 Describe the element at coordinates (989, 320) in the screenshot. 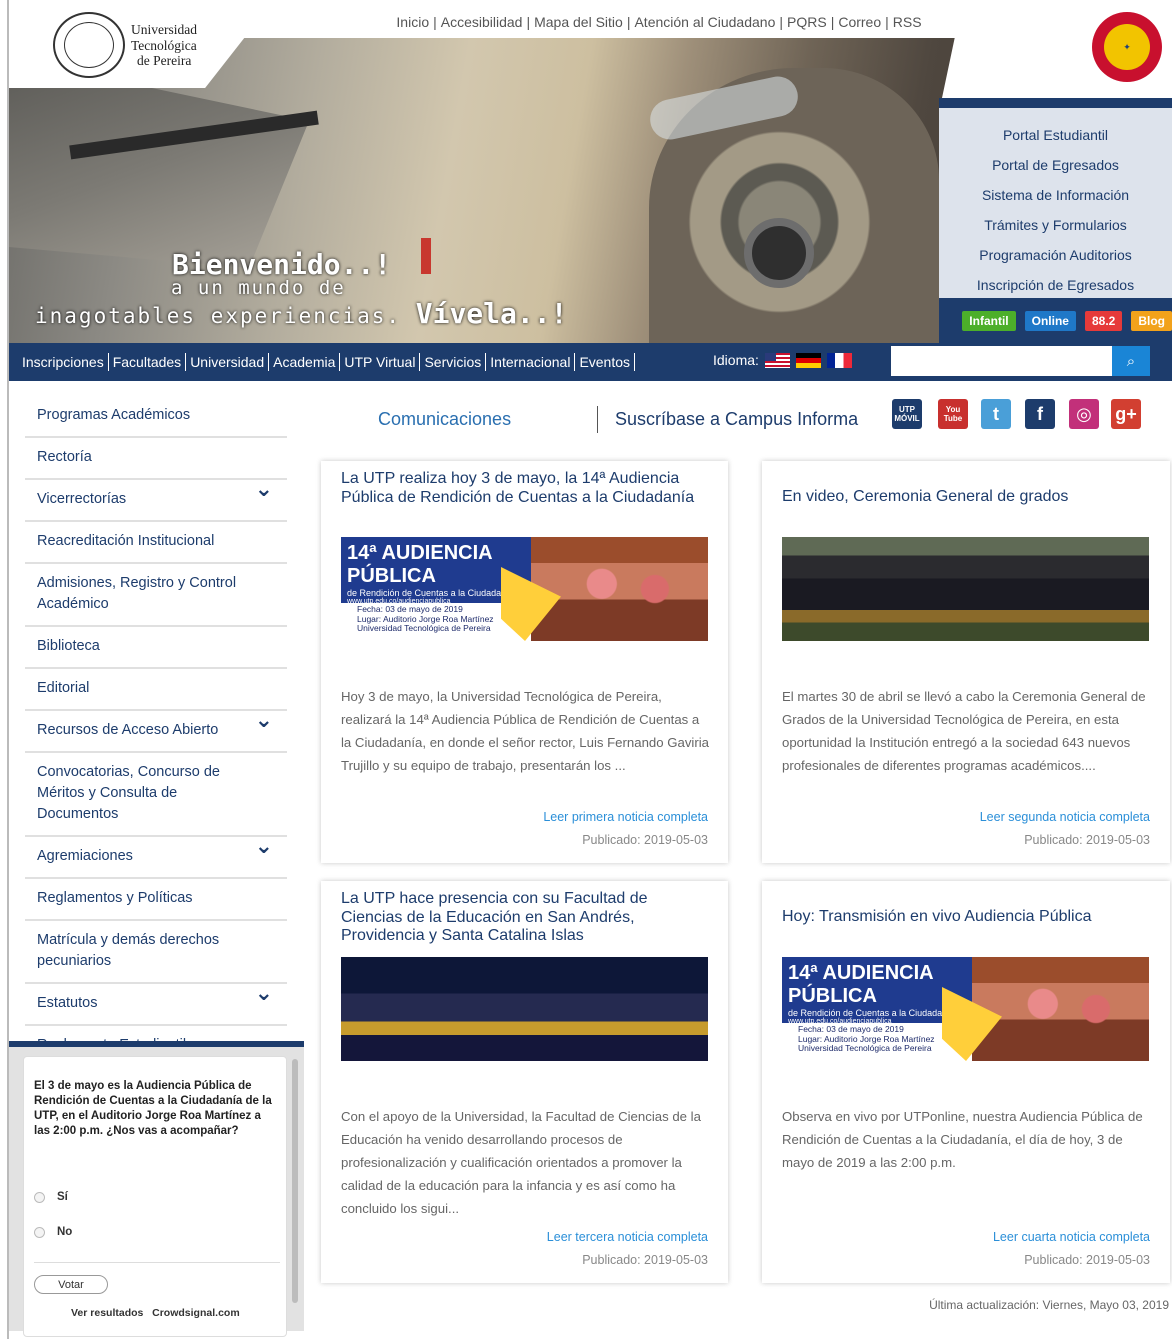

I see `badge-infantil: Infantil` at that location.